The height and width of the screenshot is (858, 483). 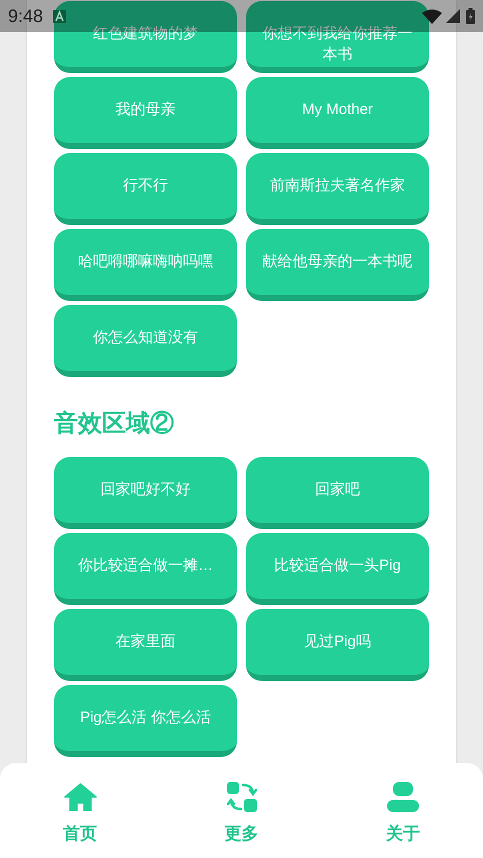 I want to click on battery-icon, so click(x=470, y=16).